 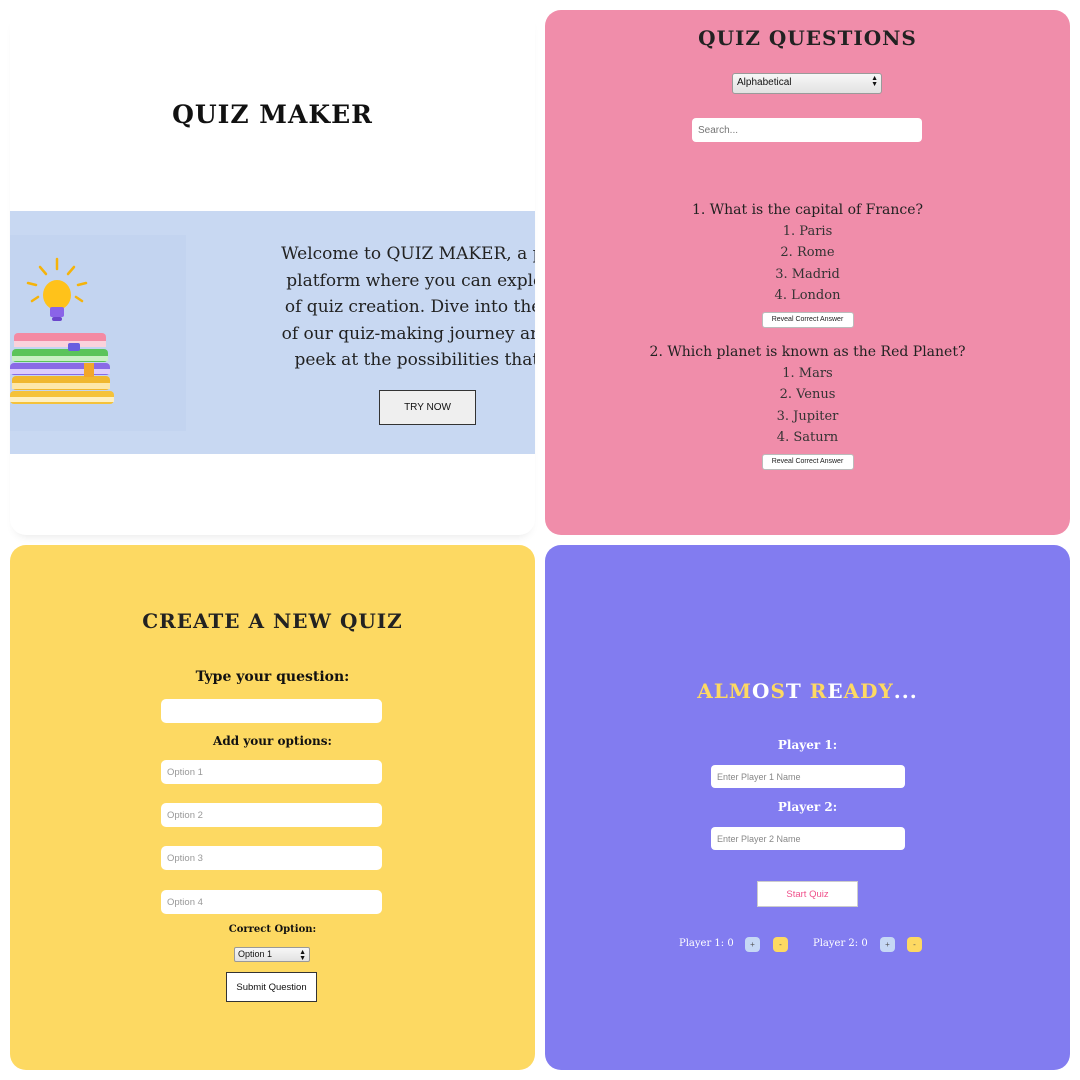 What do you see at coordinates (807, 295) in the screenshot?
I see `option-item: 4. London` at bounding box center [807, 295].